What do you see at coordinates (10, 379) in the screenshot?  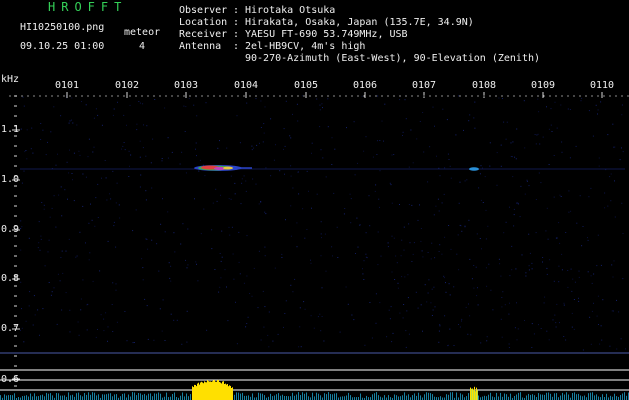 I see `freq-tick-label: 0.6` at bounding box center [10, 379].